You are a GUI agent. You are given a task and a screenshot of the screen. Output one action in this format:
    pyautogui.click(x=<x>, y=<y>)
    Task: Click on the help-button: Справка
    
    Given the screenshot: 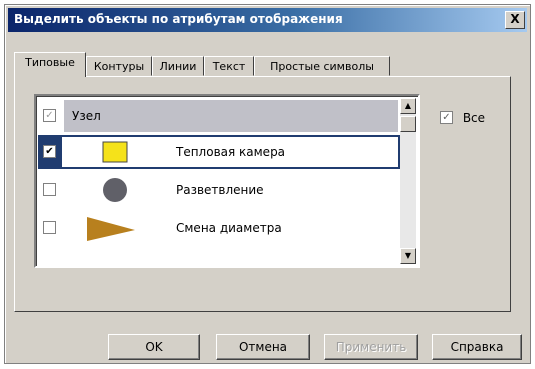 What is the action you would take?
    pyautogui.click(x=477, y=347)
    